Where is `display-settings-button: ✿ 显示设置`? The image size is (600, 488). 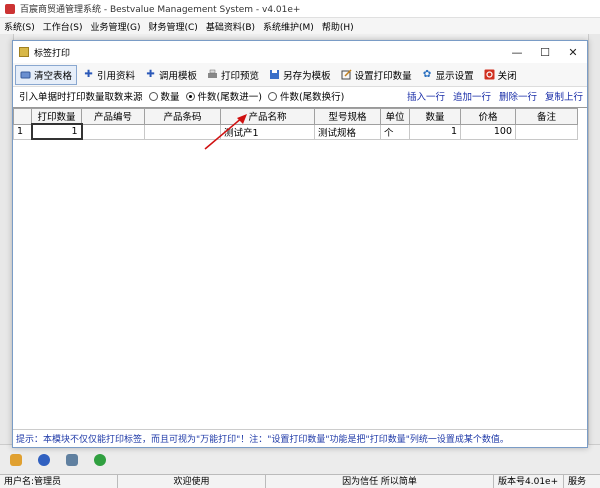 display-settings-button: ✿ 显示设置 is located at coordinates (448, 75).